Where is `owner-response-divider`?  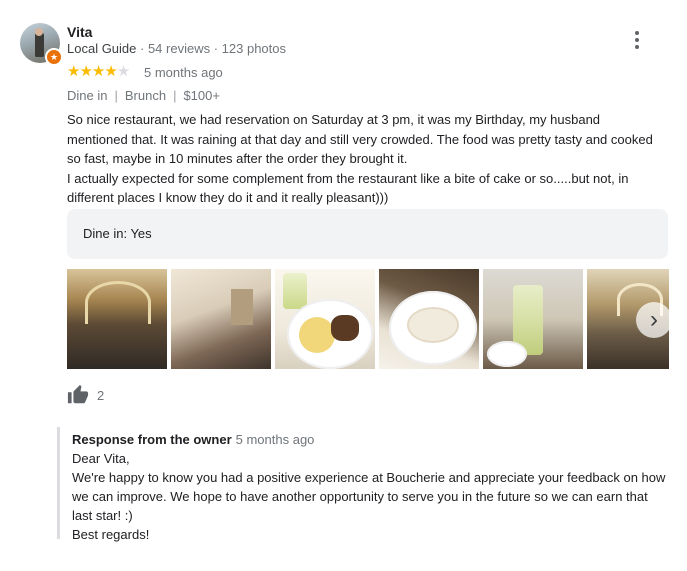
owner-response-divider is located at coordinates (58, 483).